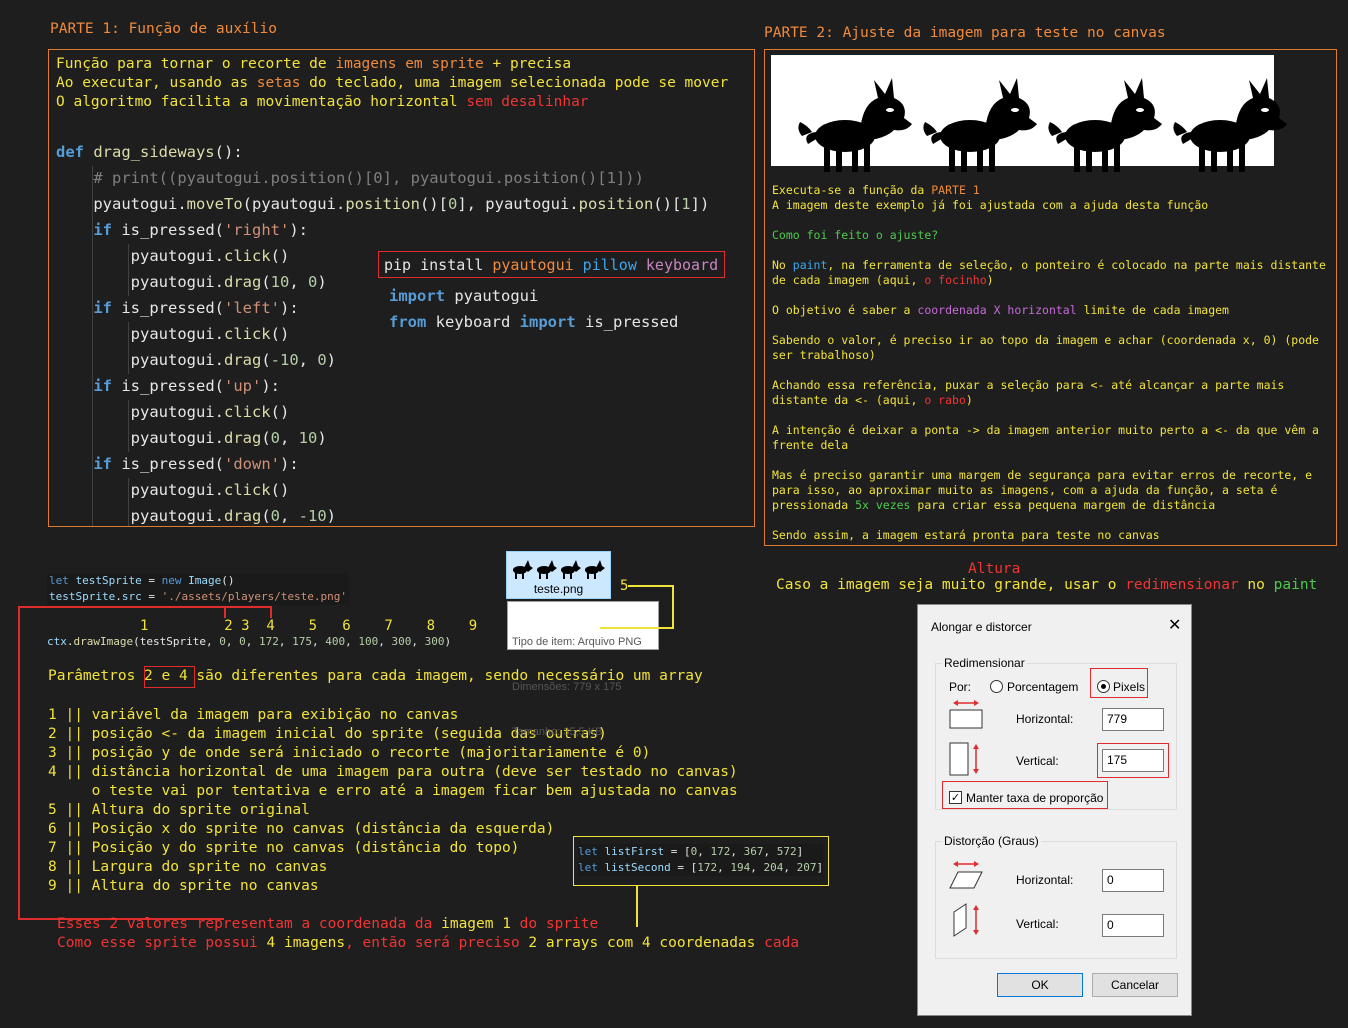 This screenshot has height=1028, width=1348. I want to click on text-segment: (testSprite,, so click(176, 641).